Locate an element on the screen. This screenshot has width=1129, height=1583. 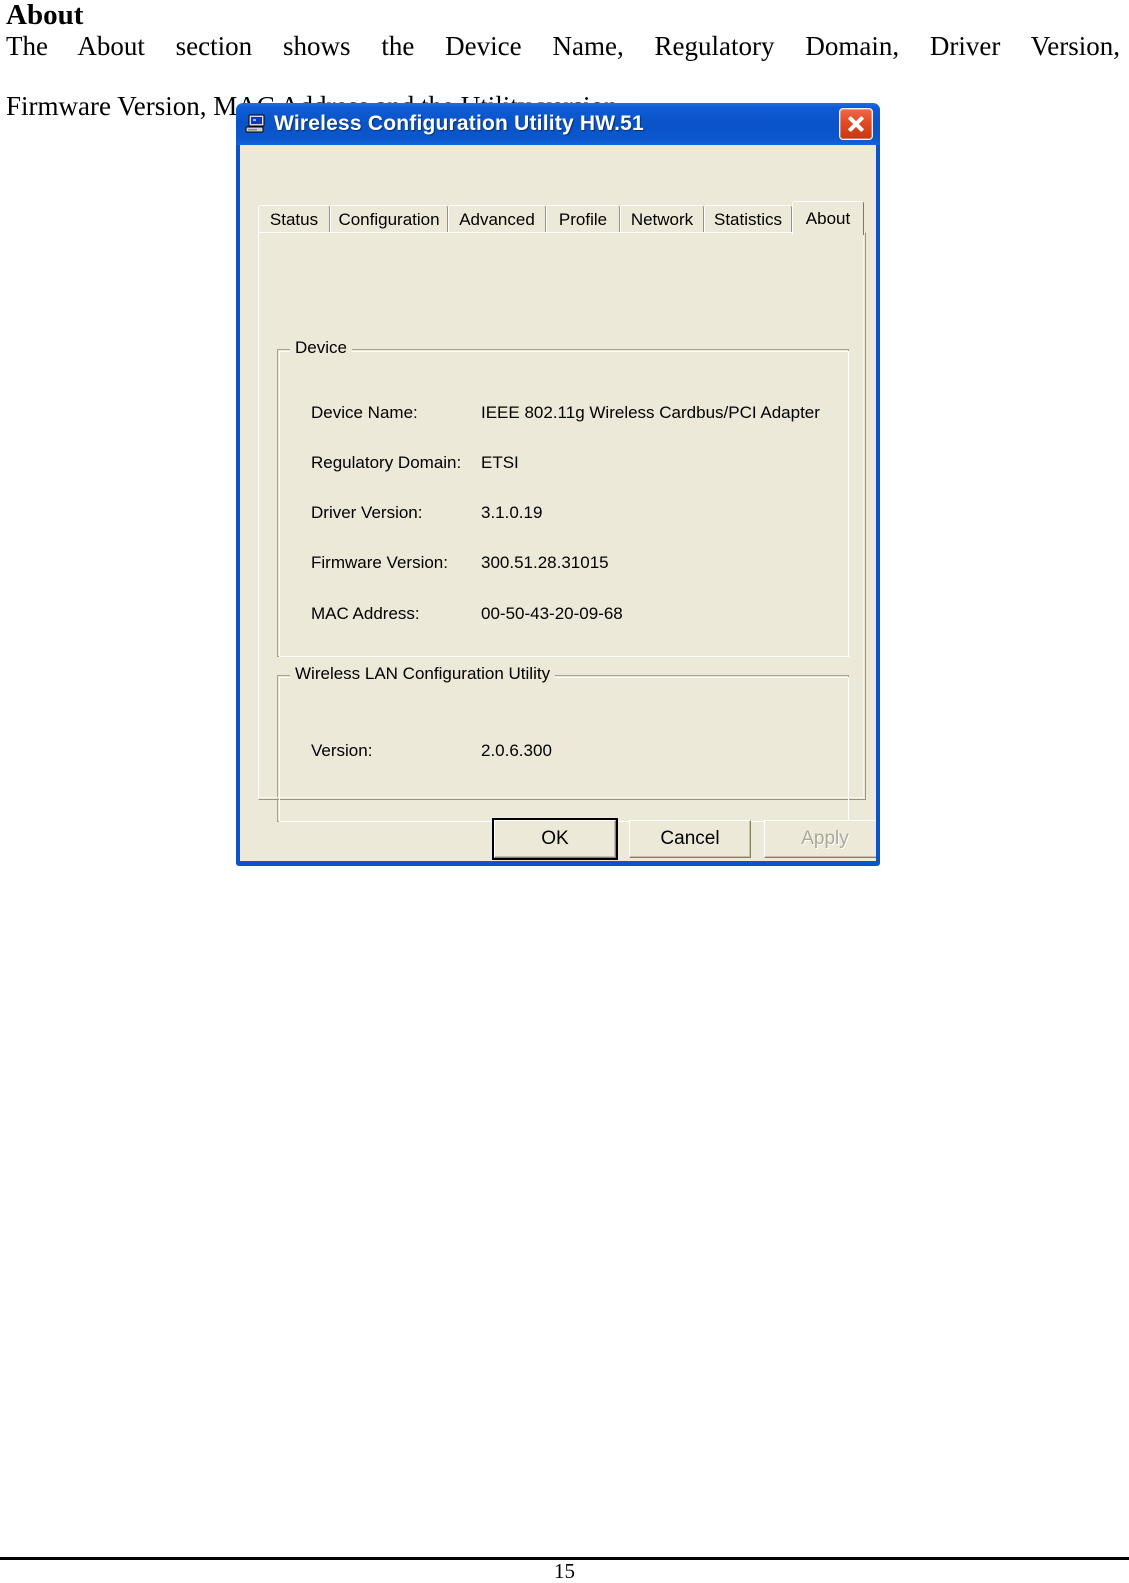
utility-version-label: Version: is located at coordinates (342, 750).